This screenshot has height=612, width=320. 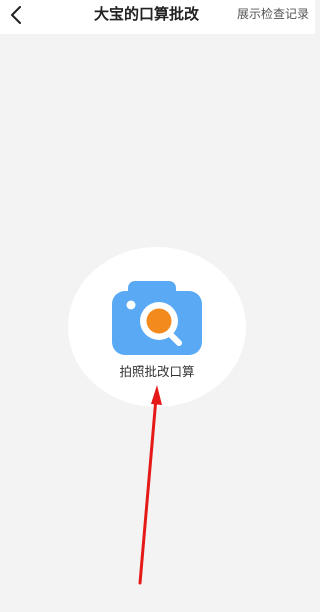 I want to click on photo-check-label: 拍照批改口算, so click(x=157, y=371).